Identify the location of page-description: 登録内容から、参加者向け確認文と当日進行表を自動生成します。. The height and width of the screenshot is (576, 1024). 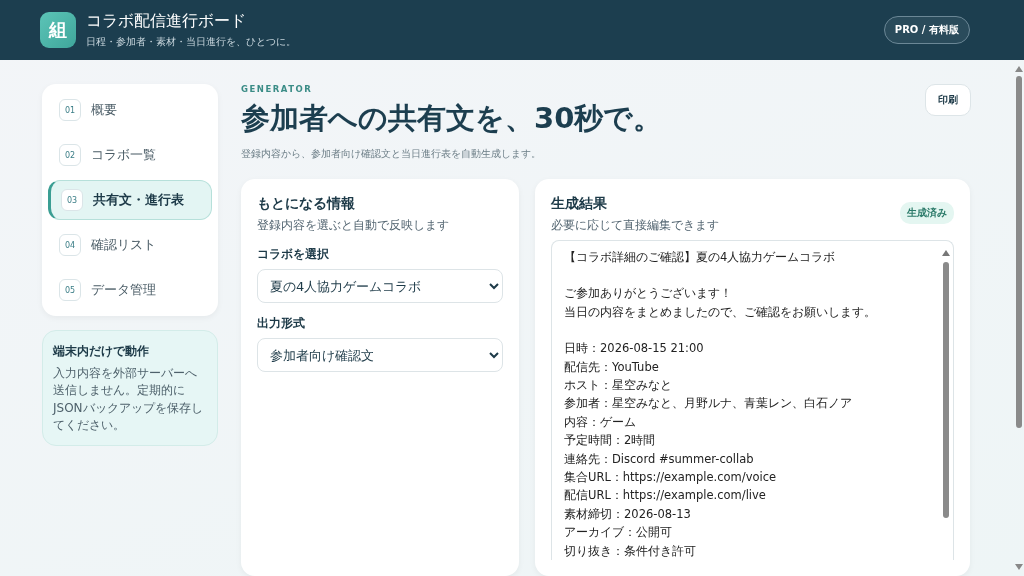
(391, 154).